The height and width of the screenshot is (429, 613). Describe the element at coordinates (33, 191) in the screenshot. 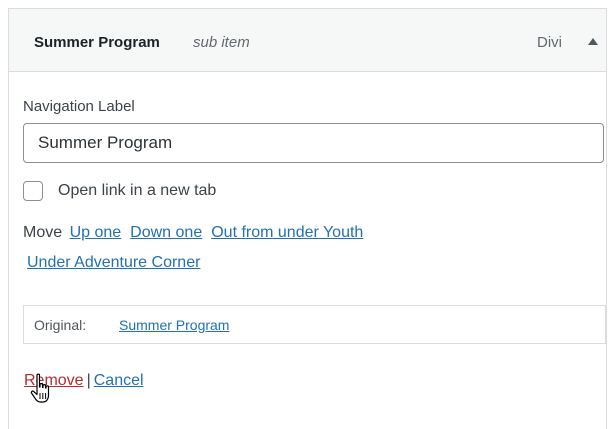

I see `open-new-tab-checkbox` at that location.